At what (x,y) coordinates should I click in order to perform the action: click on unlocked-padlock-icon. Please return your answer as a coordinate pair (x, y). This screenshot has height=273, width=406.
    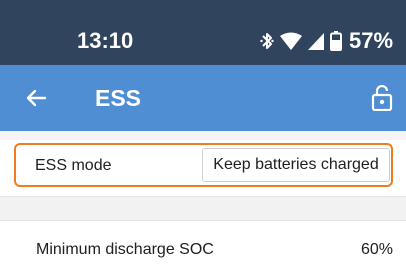
    Looking at the image, I should click on (382, 98).